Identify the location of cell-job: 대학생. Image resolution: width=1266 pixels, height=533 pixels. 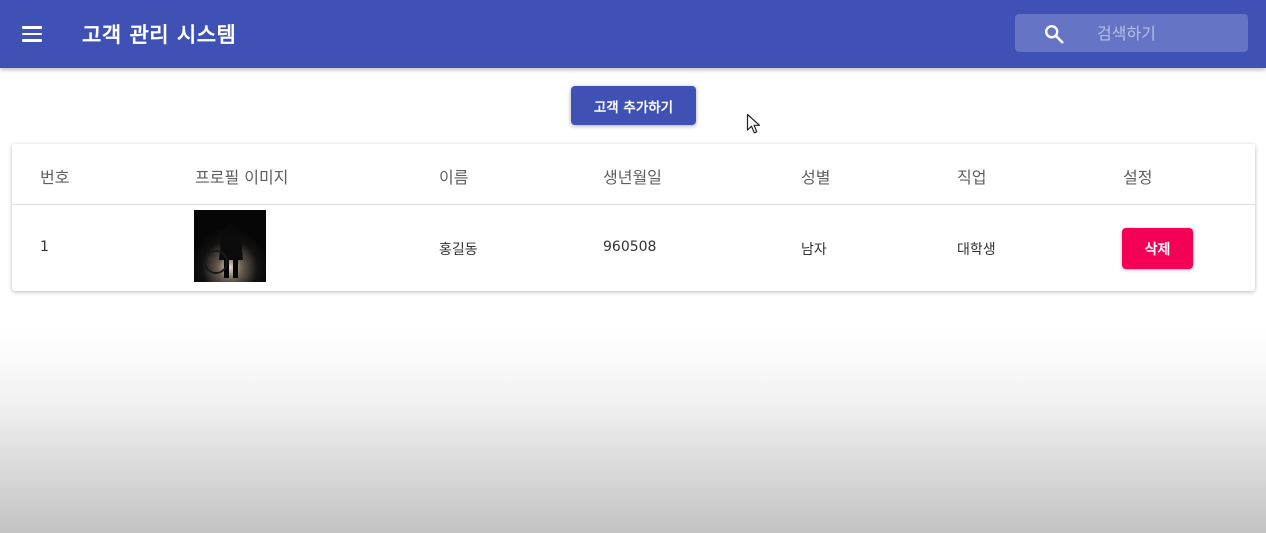
(976, 250).